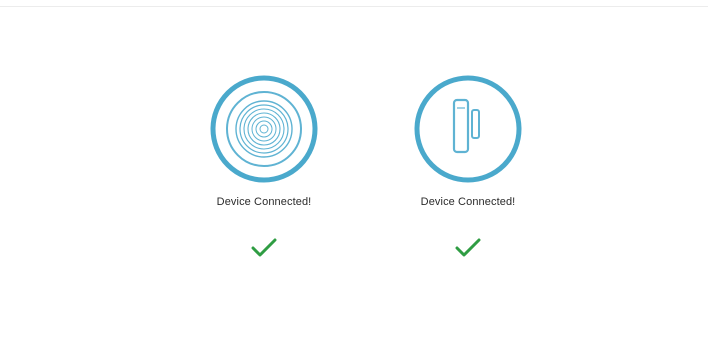 The image size is (708, 356). I want to click on top-divider, so click(354, 6).